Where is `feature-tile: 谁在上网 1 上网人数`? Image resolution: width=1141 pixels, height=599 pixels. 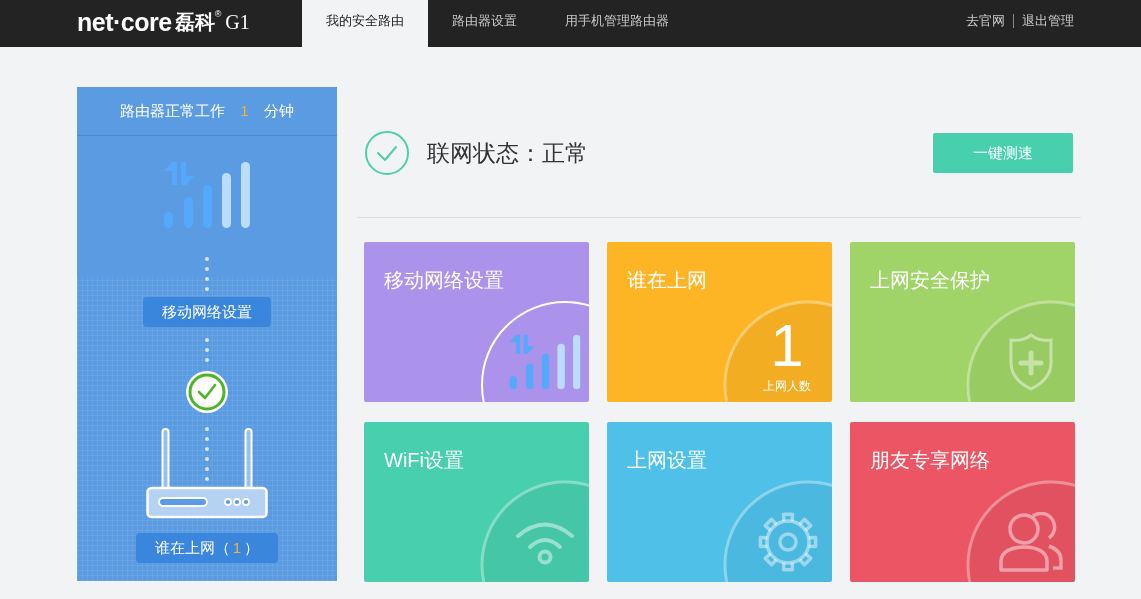 feature-tile: 谁在上网 1 上网人数 is located at coordinates (719, 322).